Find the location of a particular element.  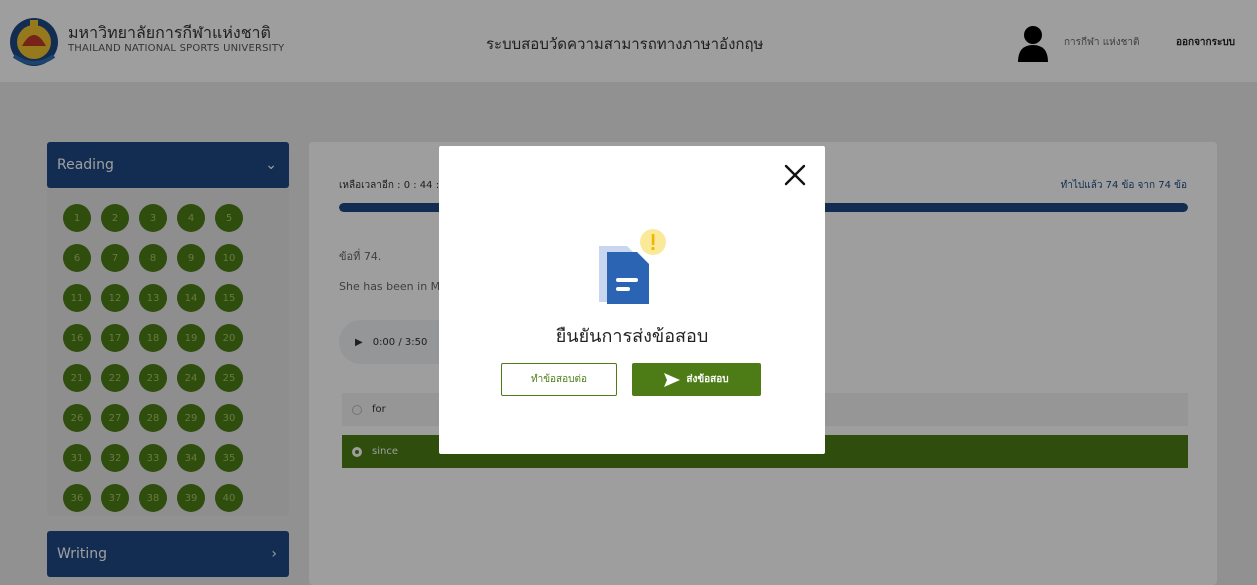

document-alert-icon is located at coordinates (632, 266).